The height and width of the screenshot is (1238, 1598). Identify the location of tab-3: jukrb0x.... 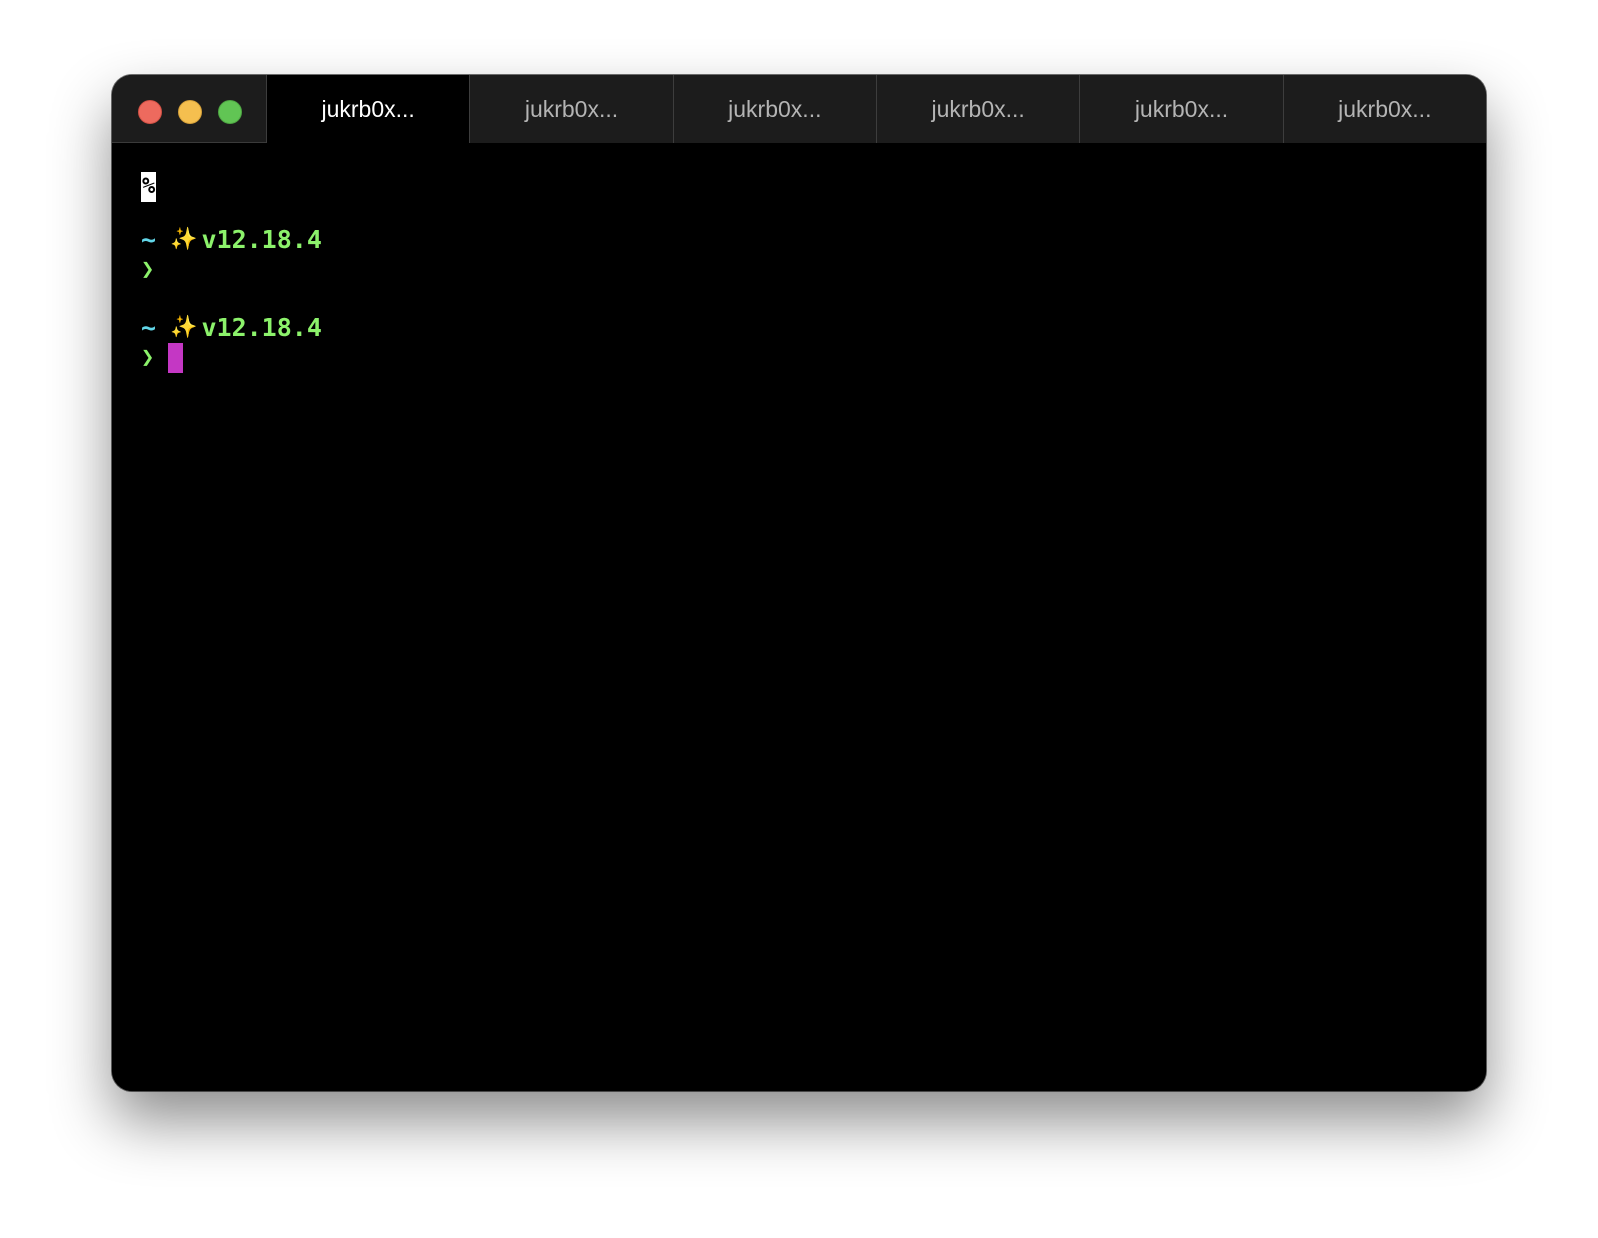
(774, 109).